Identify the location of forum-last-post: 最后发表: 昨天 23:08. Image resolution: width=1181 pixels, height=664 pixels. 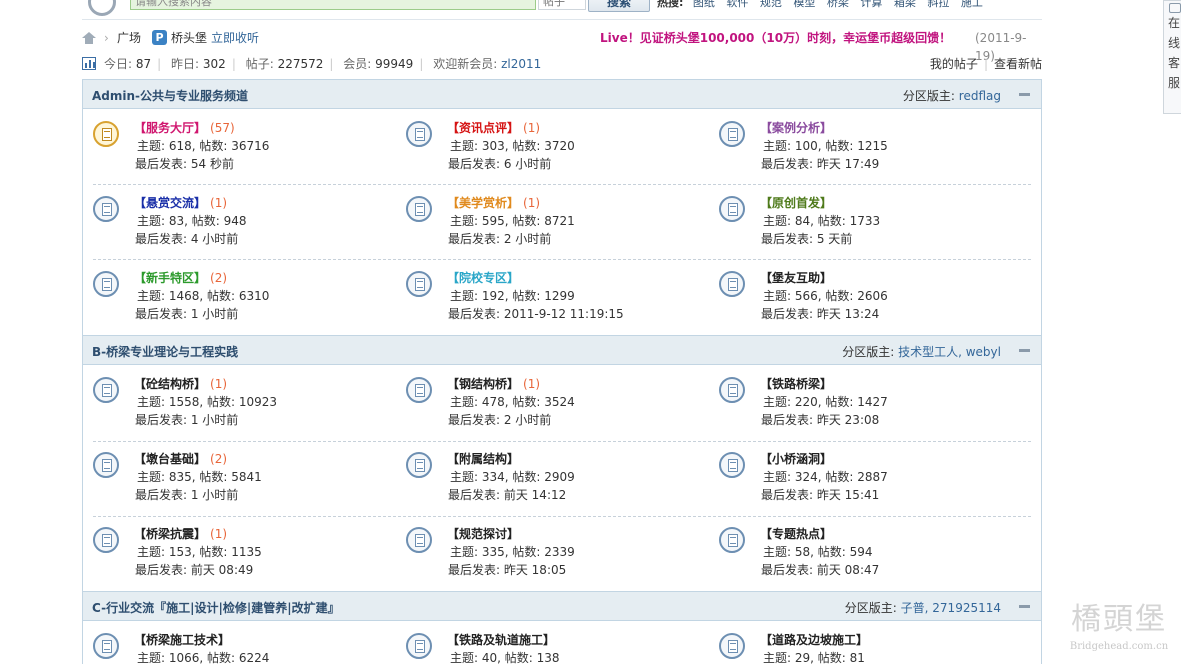
(820, 419).